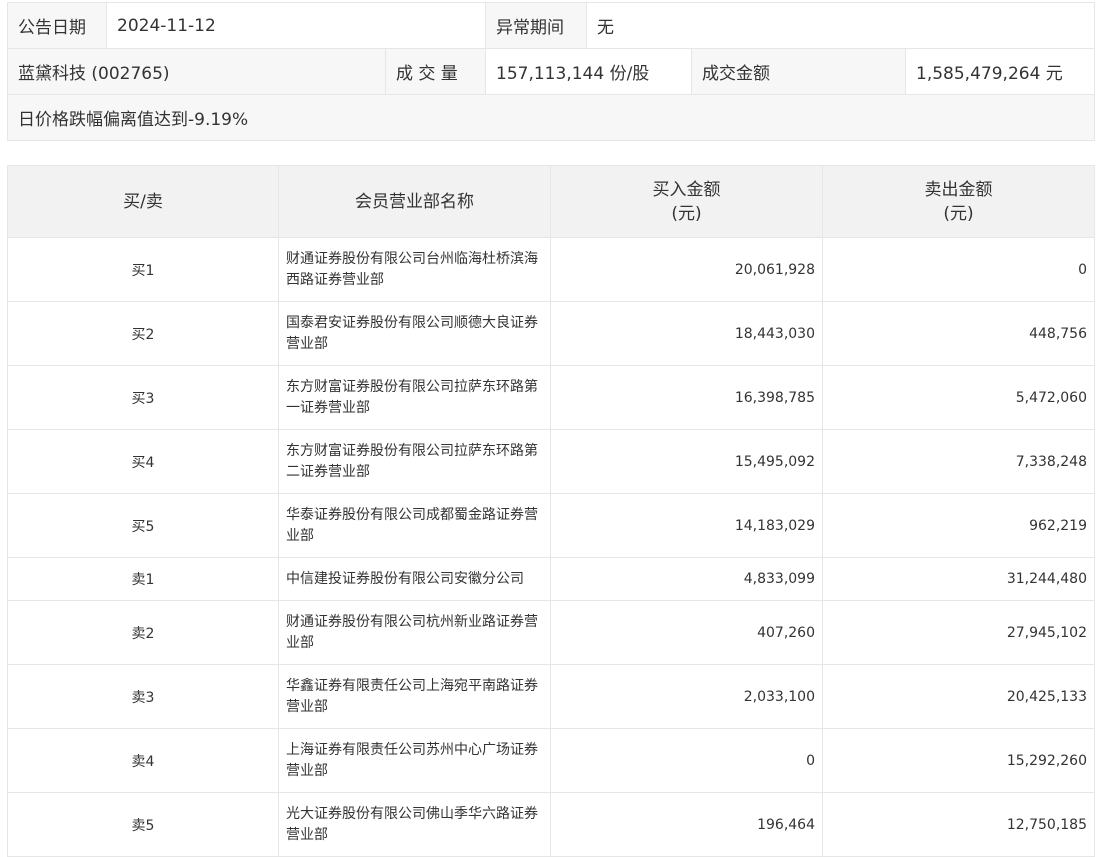 This screenshot has width=1097, height=857. Describe the element at coordinates (414, 696) in the screenshot. I see `row-member-name: 华鑫证券有限责任公司上海宛平南路证券营业部` at that location.